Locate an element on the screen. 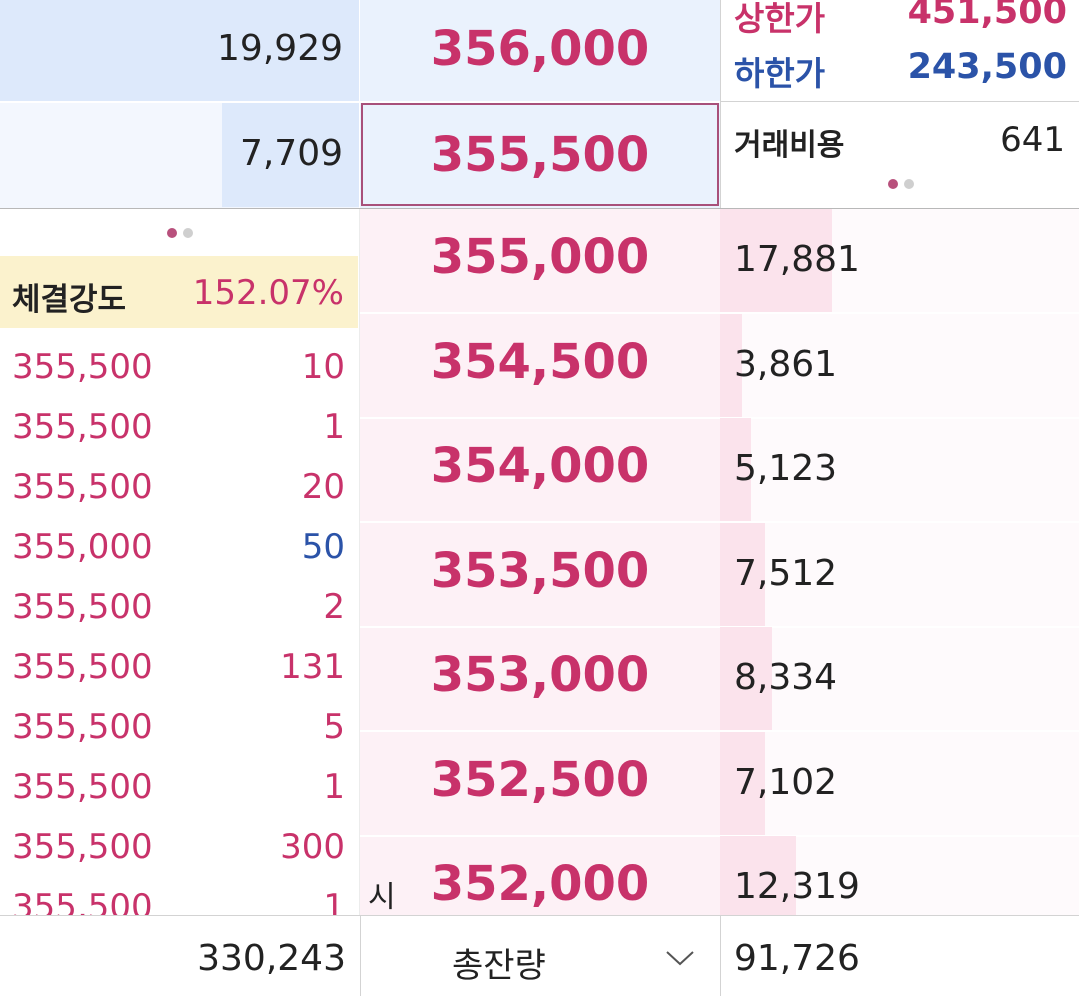 The width and height of the screenshot is (1079, 996). total-remaining-selector: 총잔량 is located at coordinates (540, 956).